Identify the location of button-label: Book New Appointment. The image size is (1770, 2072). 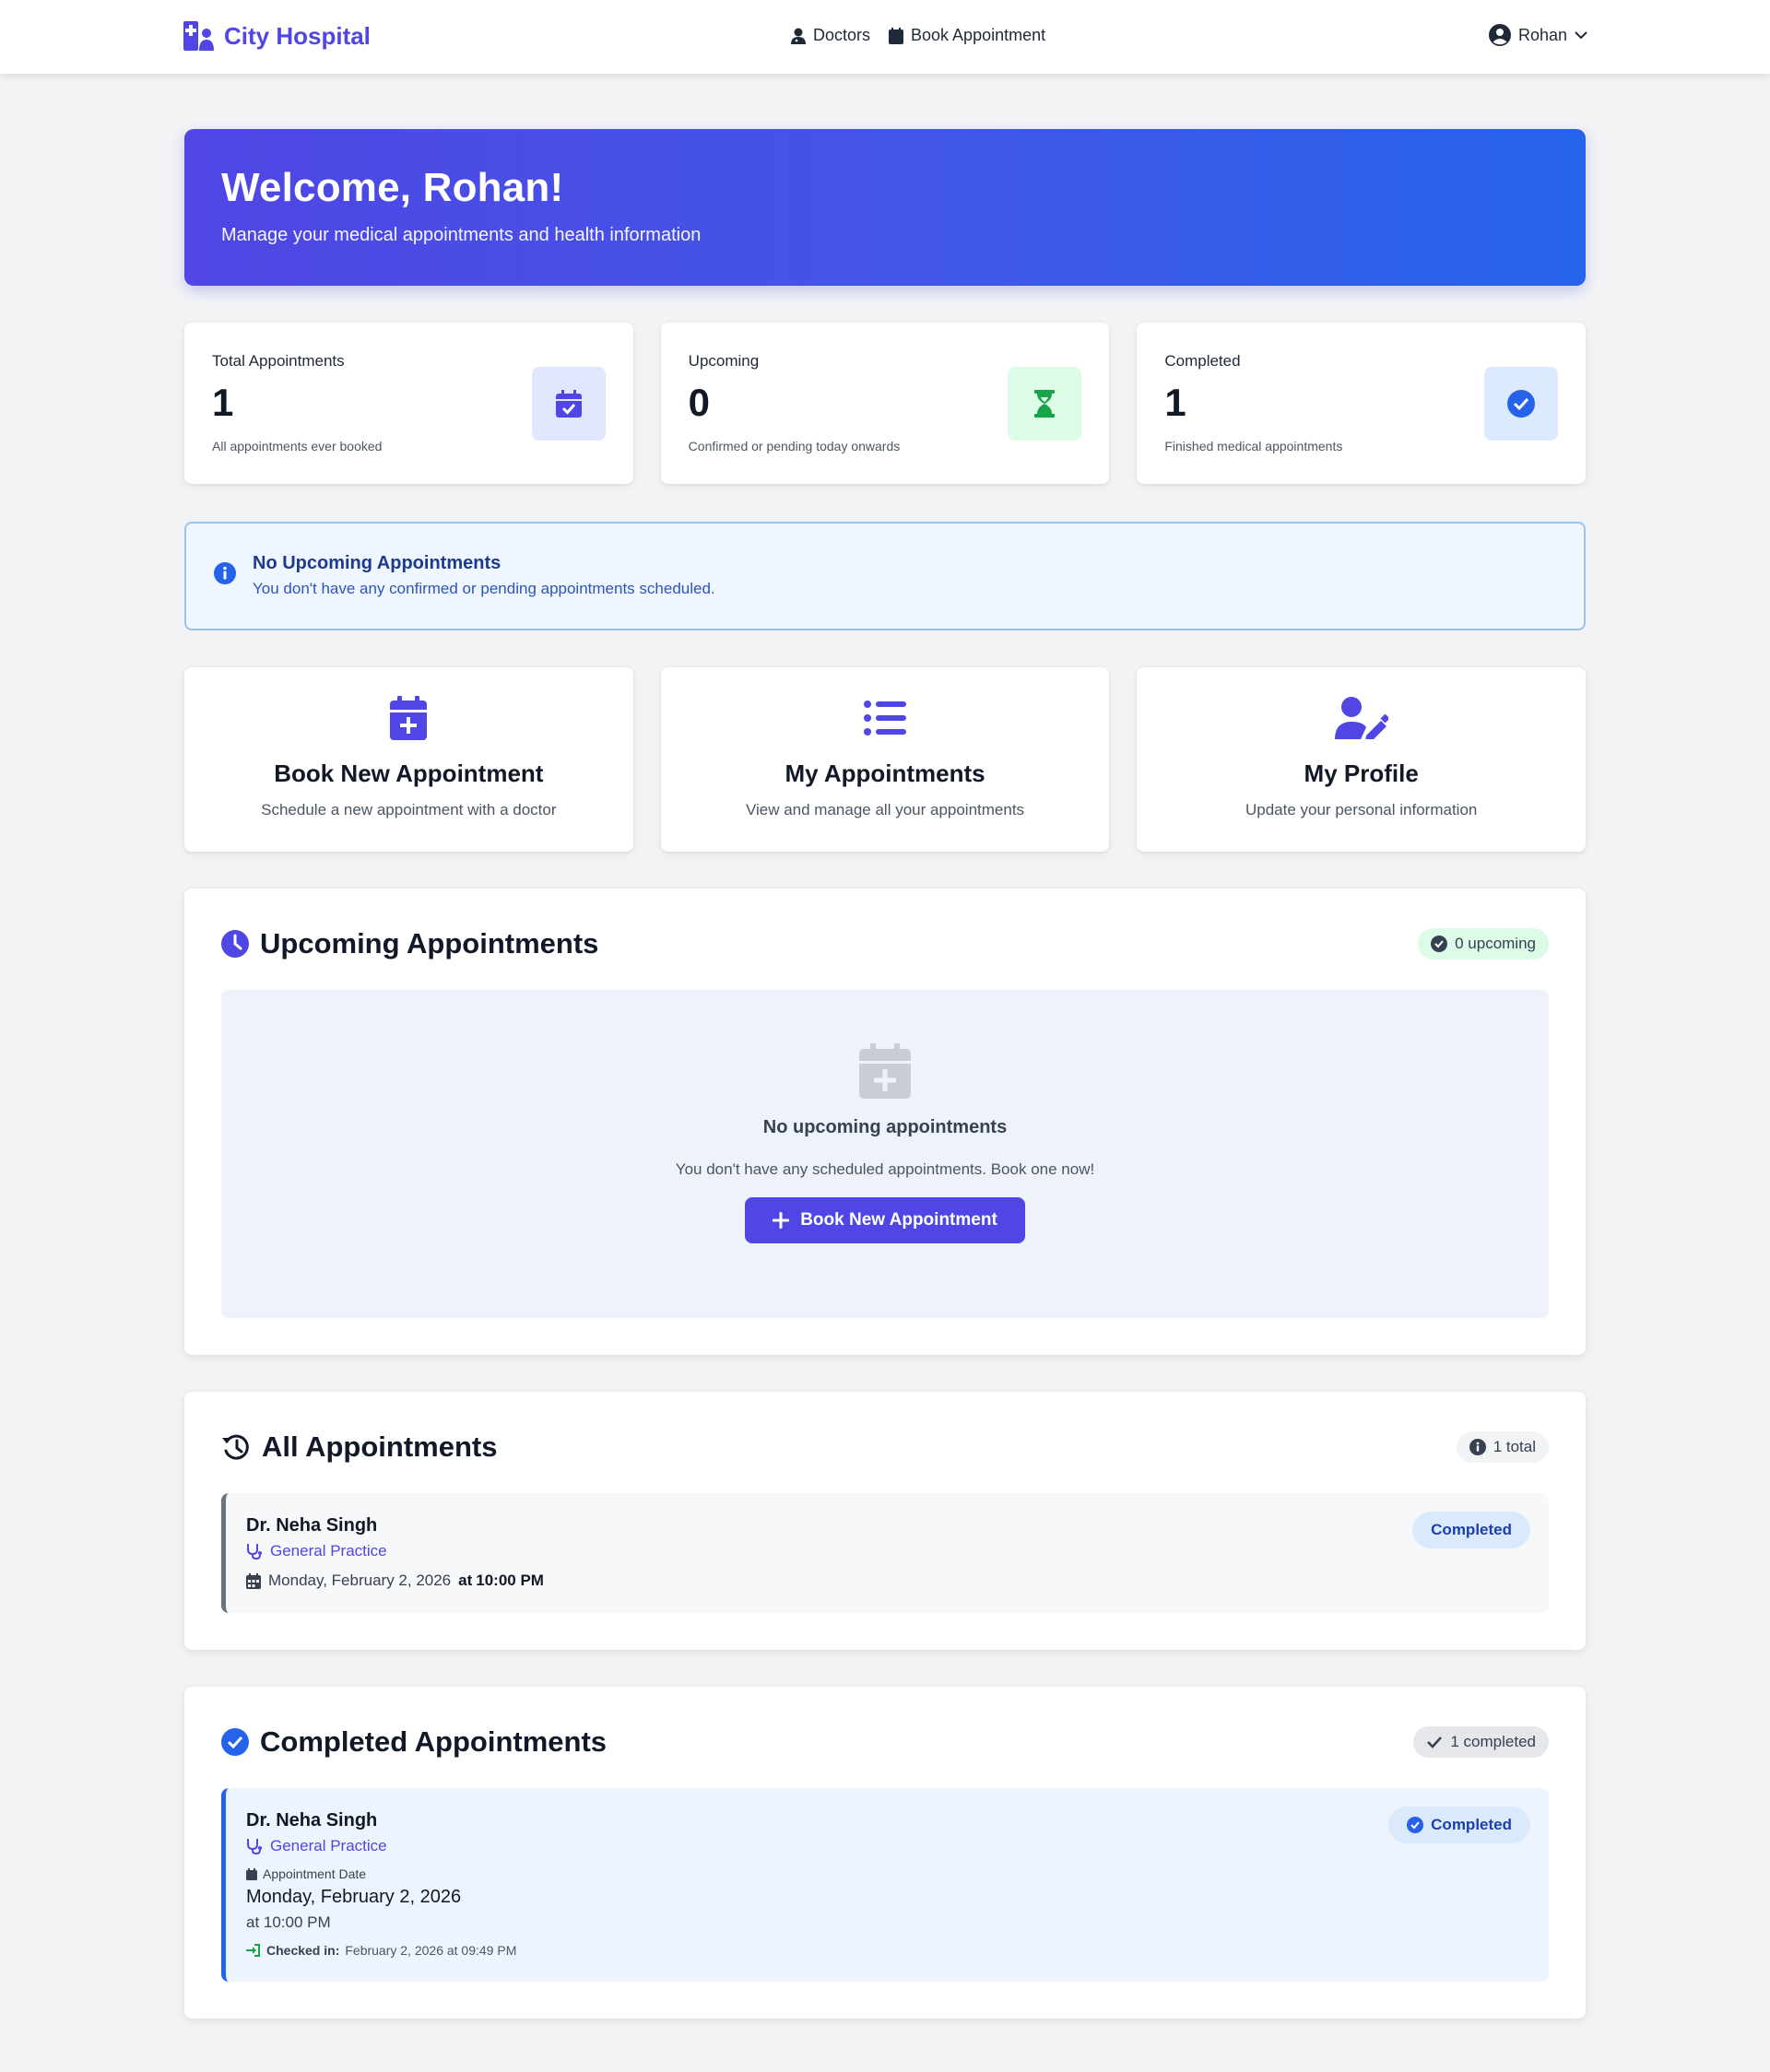
(898, 1220).